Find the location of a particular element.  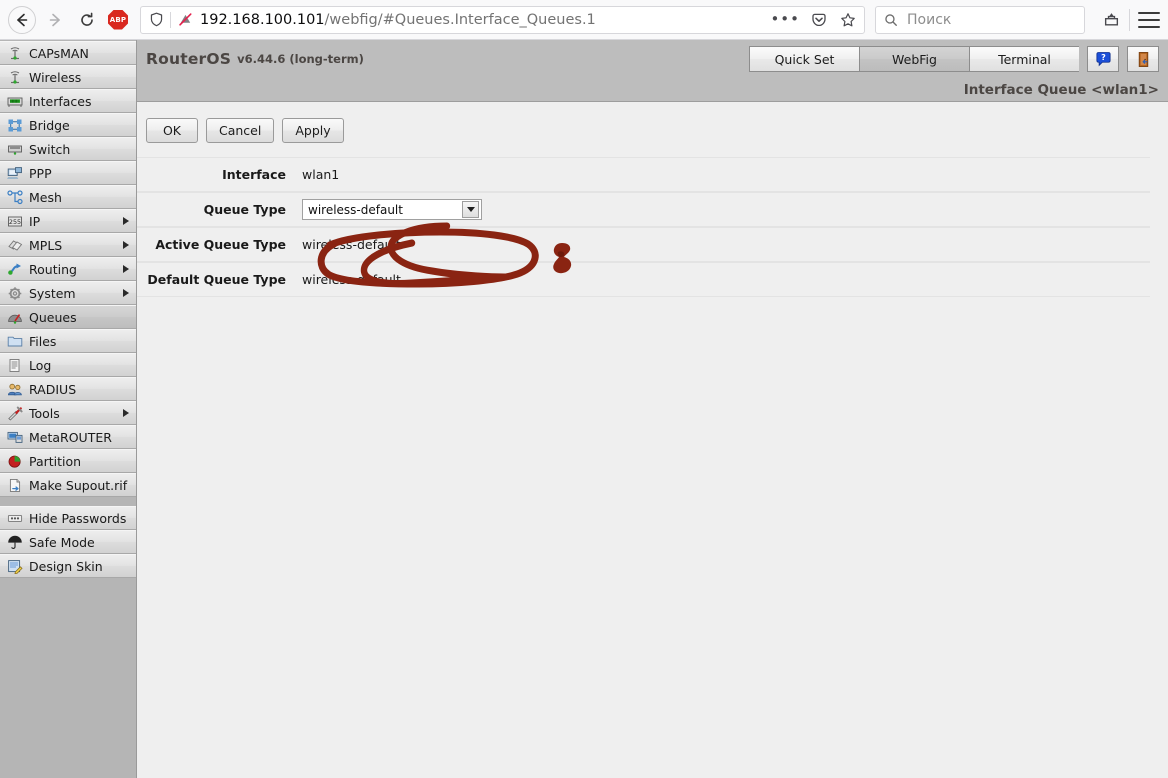

folder-icon is located at coordinates (15, 341).